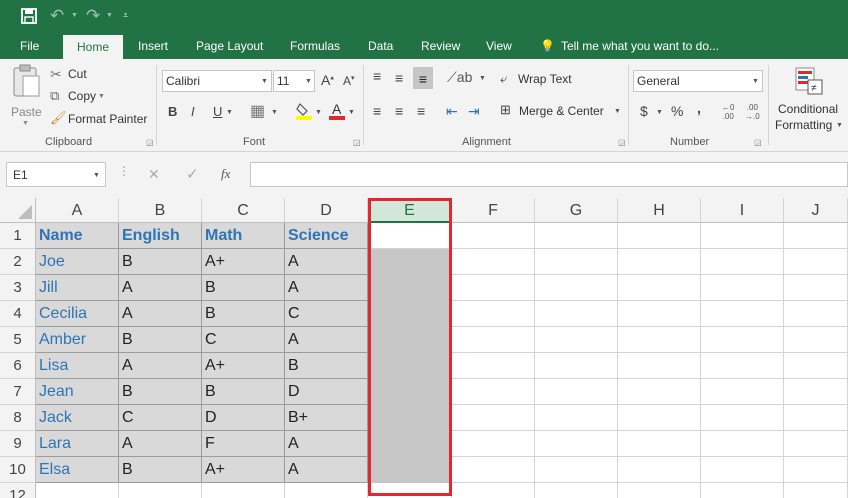 The width and height of the screenshot is (848, 498). What do you see at coordinates (459, 77) in the screenshot?
I see `orientation-icon: ⟋ab` at bounding box center [459, 77].